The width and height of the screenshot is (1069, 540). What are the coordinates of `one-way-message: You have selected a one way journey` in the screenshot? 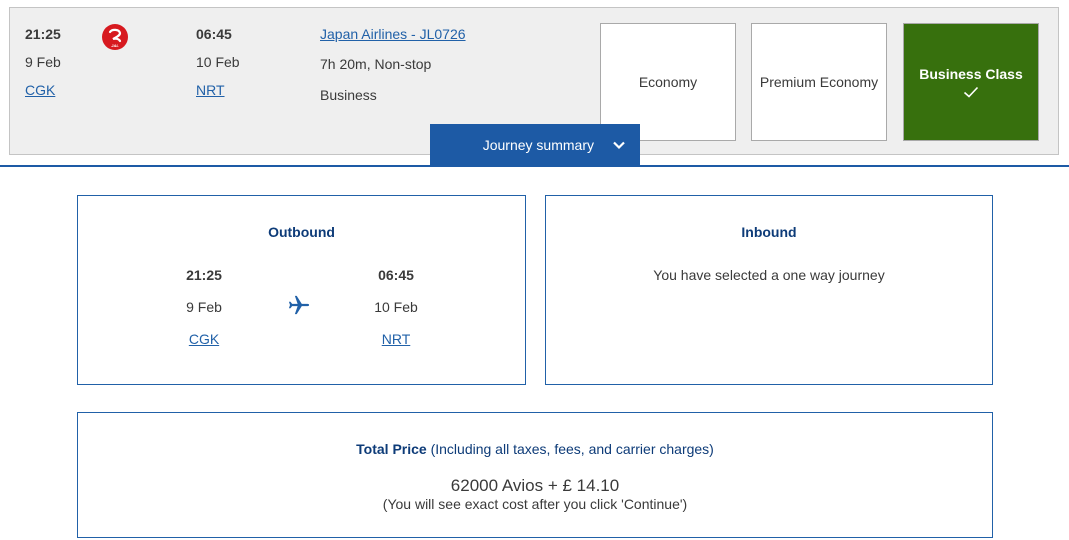 It's located at (769, 275).